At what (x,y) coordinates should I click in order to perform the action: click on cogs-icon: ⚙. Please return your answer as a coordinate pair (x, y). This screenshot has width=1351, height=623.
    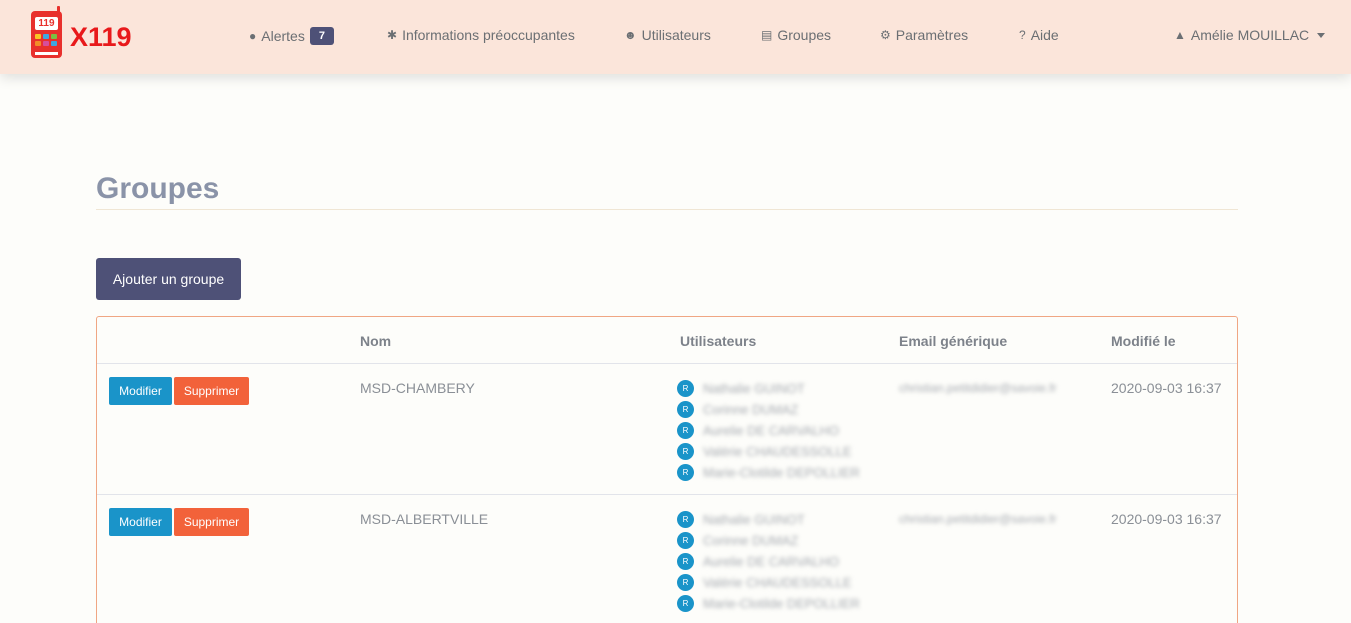
    Looking at the image, I should click on (885, 35).